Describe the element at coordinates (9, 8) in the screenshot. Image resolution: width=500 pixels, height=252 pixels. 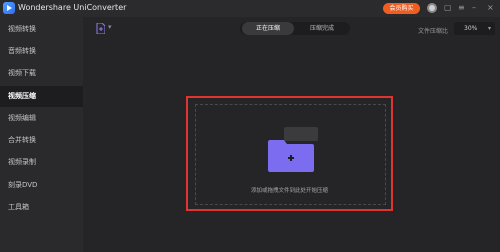
I see `logo-icon` at that location.